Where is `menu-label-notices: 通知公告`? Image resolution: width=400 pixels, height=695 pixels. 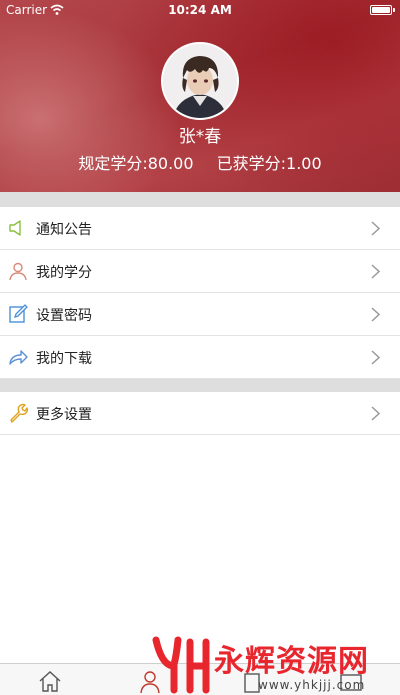
menu-label-notices: 通知公告 is located at coordinates (64, 230).